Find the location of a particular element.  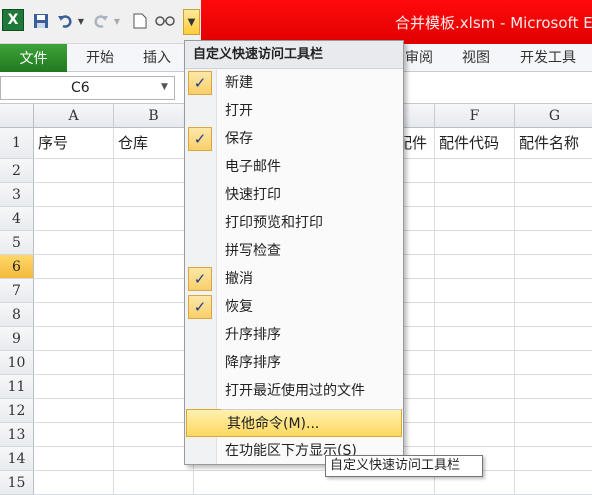

cell-b1: 仓库 is located at coordinates (154, 143).